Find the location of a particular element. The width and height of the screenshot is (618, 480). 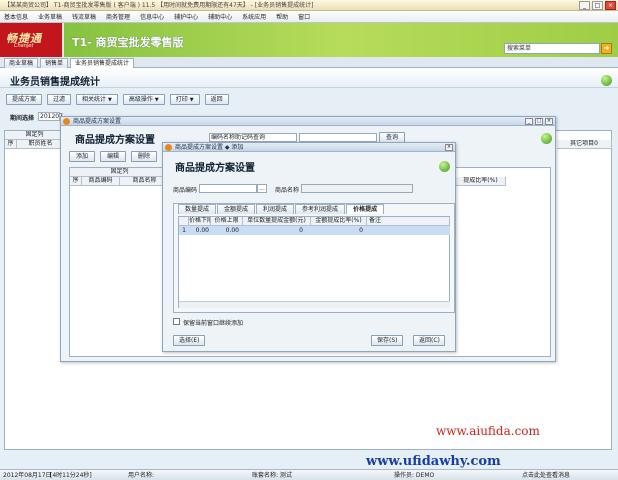

tab-profit-commission: 利润提成 is located at coordinates (275, 209).